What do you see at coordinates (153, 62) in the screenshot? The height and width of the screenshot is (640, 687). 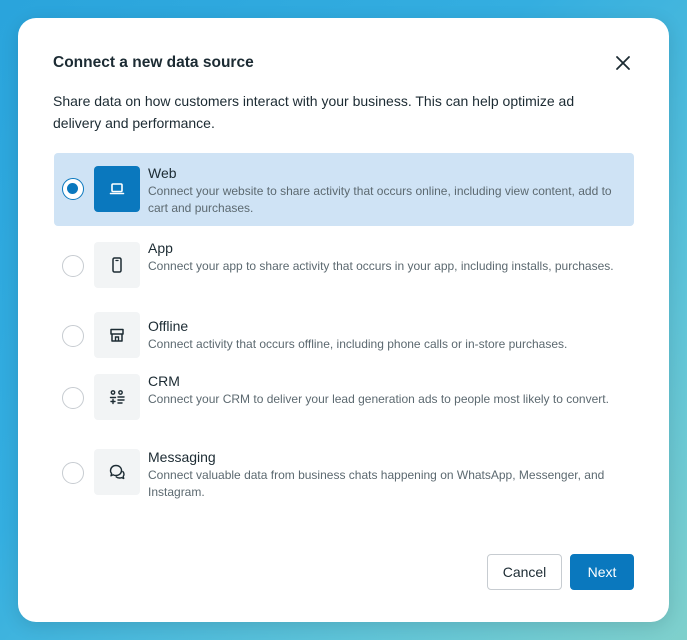 I see `dialog-title: Connect a new data source` at bounding box center [153, 62].